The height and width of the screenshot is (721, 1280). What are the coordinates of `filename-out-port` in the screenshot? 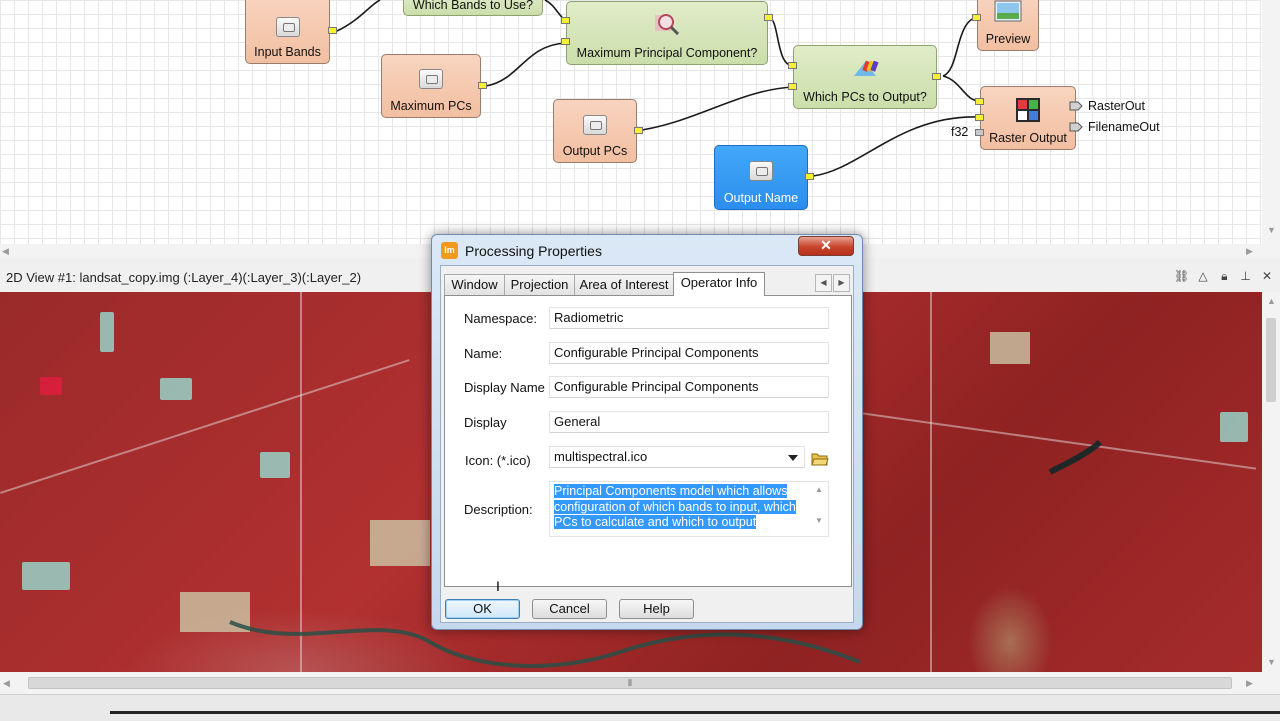 It's located at (1076, 127).